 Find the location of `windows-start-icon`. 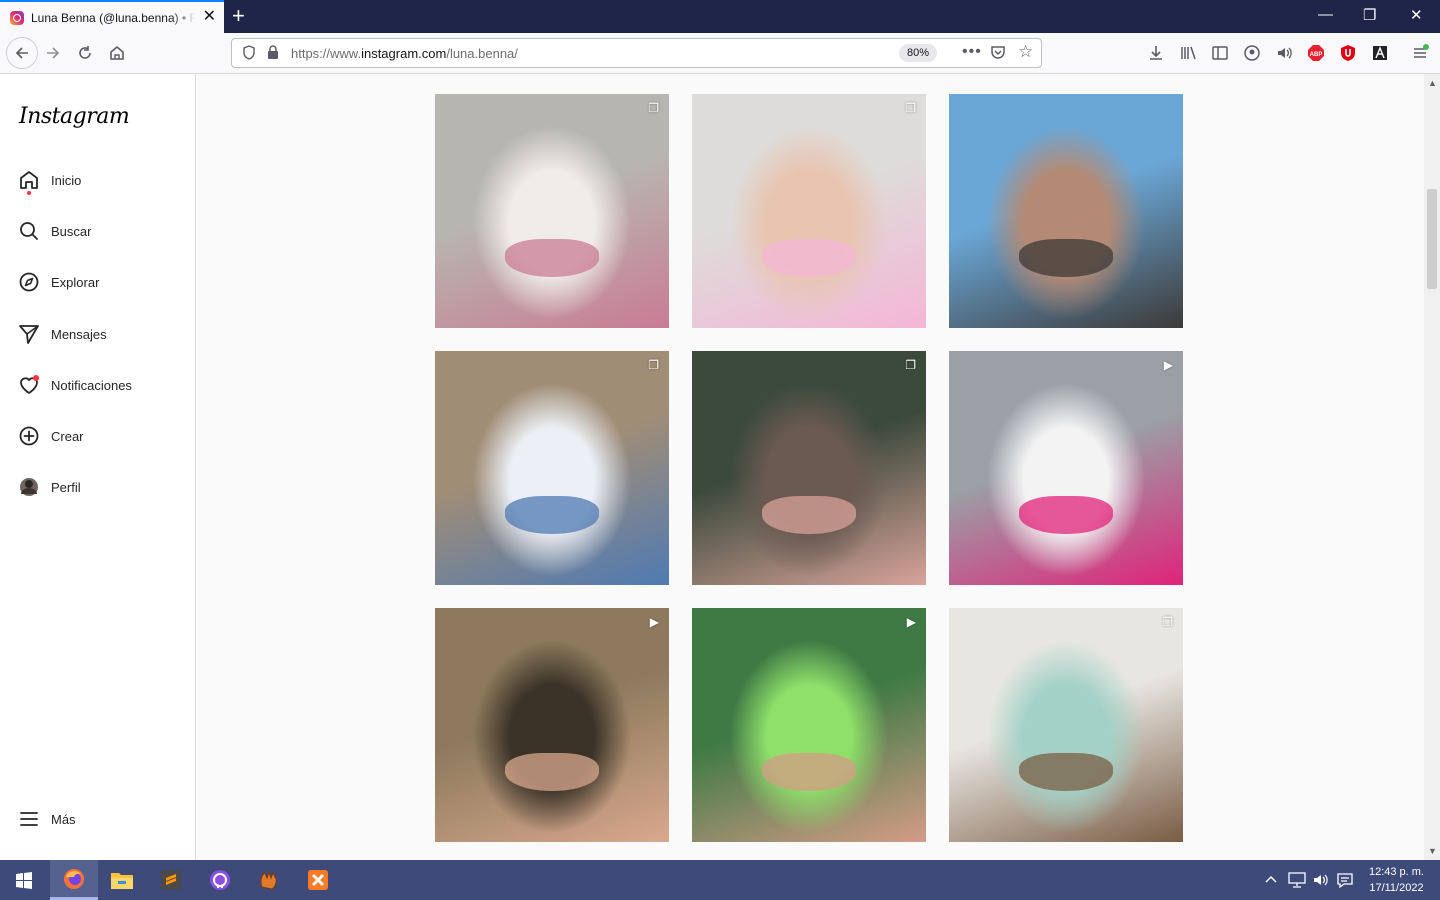

windows-start-icon is located at coordinates (24, 880).